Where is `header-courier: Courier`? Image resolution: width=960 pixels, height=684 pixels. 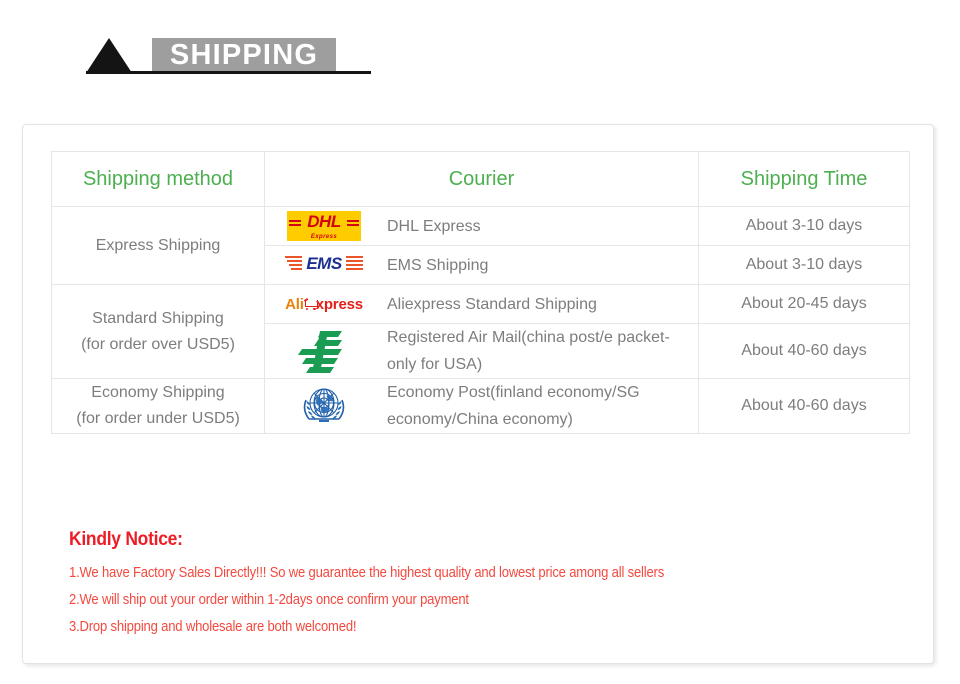 header-courier: Courier is located at coordinates (481, 179).